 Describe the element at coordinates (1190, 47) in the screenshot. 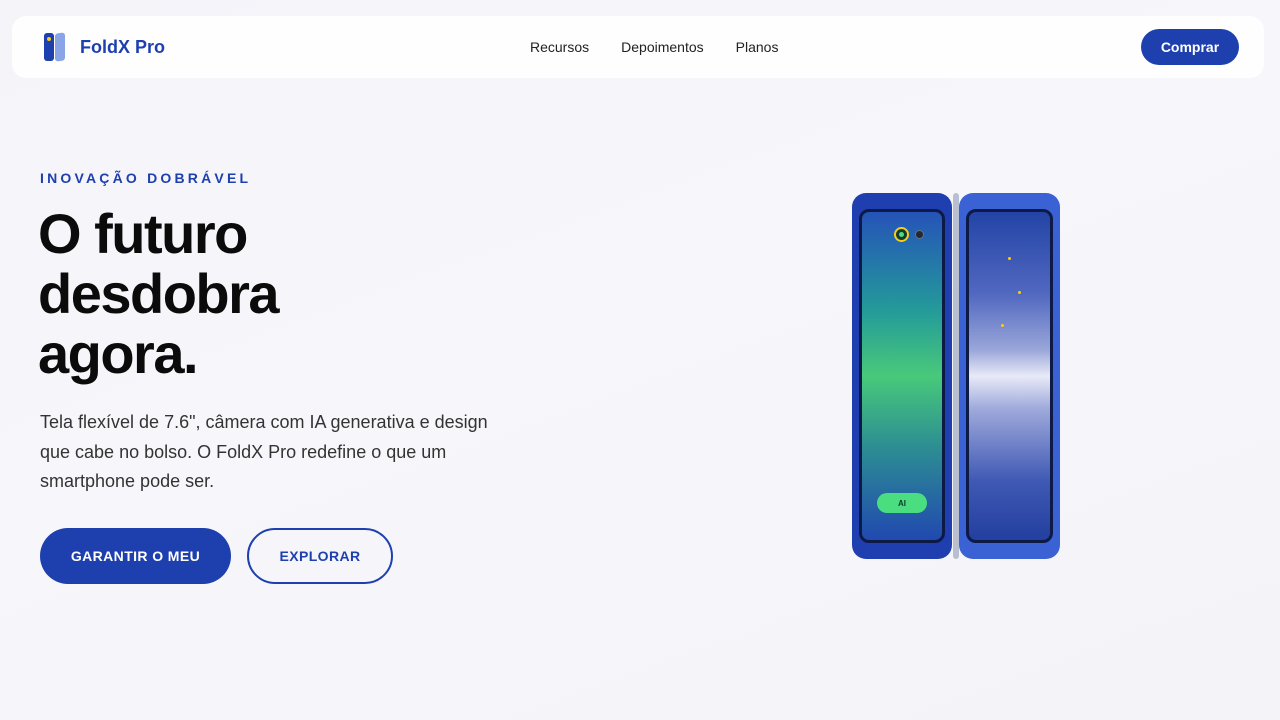

I see `buy-button: Comprar` at that location.